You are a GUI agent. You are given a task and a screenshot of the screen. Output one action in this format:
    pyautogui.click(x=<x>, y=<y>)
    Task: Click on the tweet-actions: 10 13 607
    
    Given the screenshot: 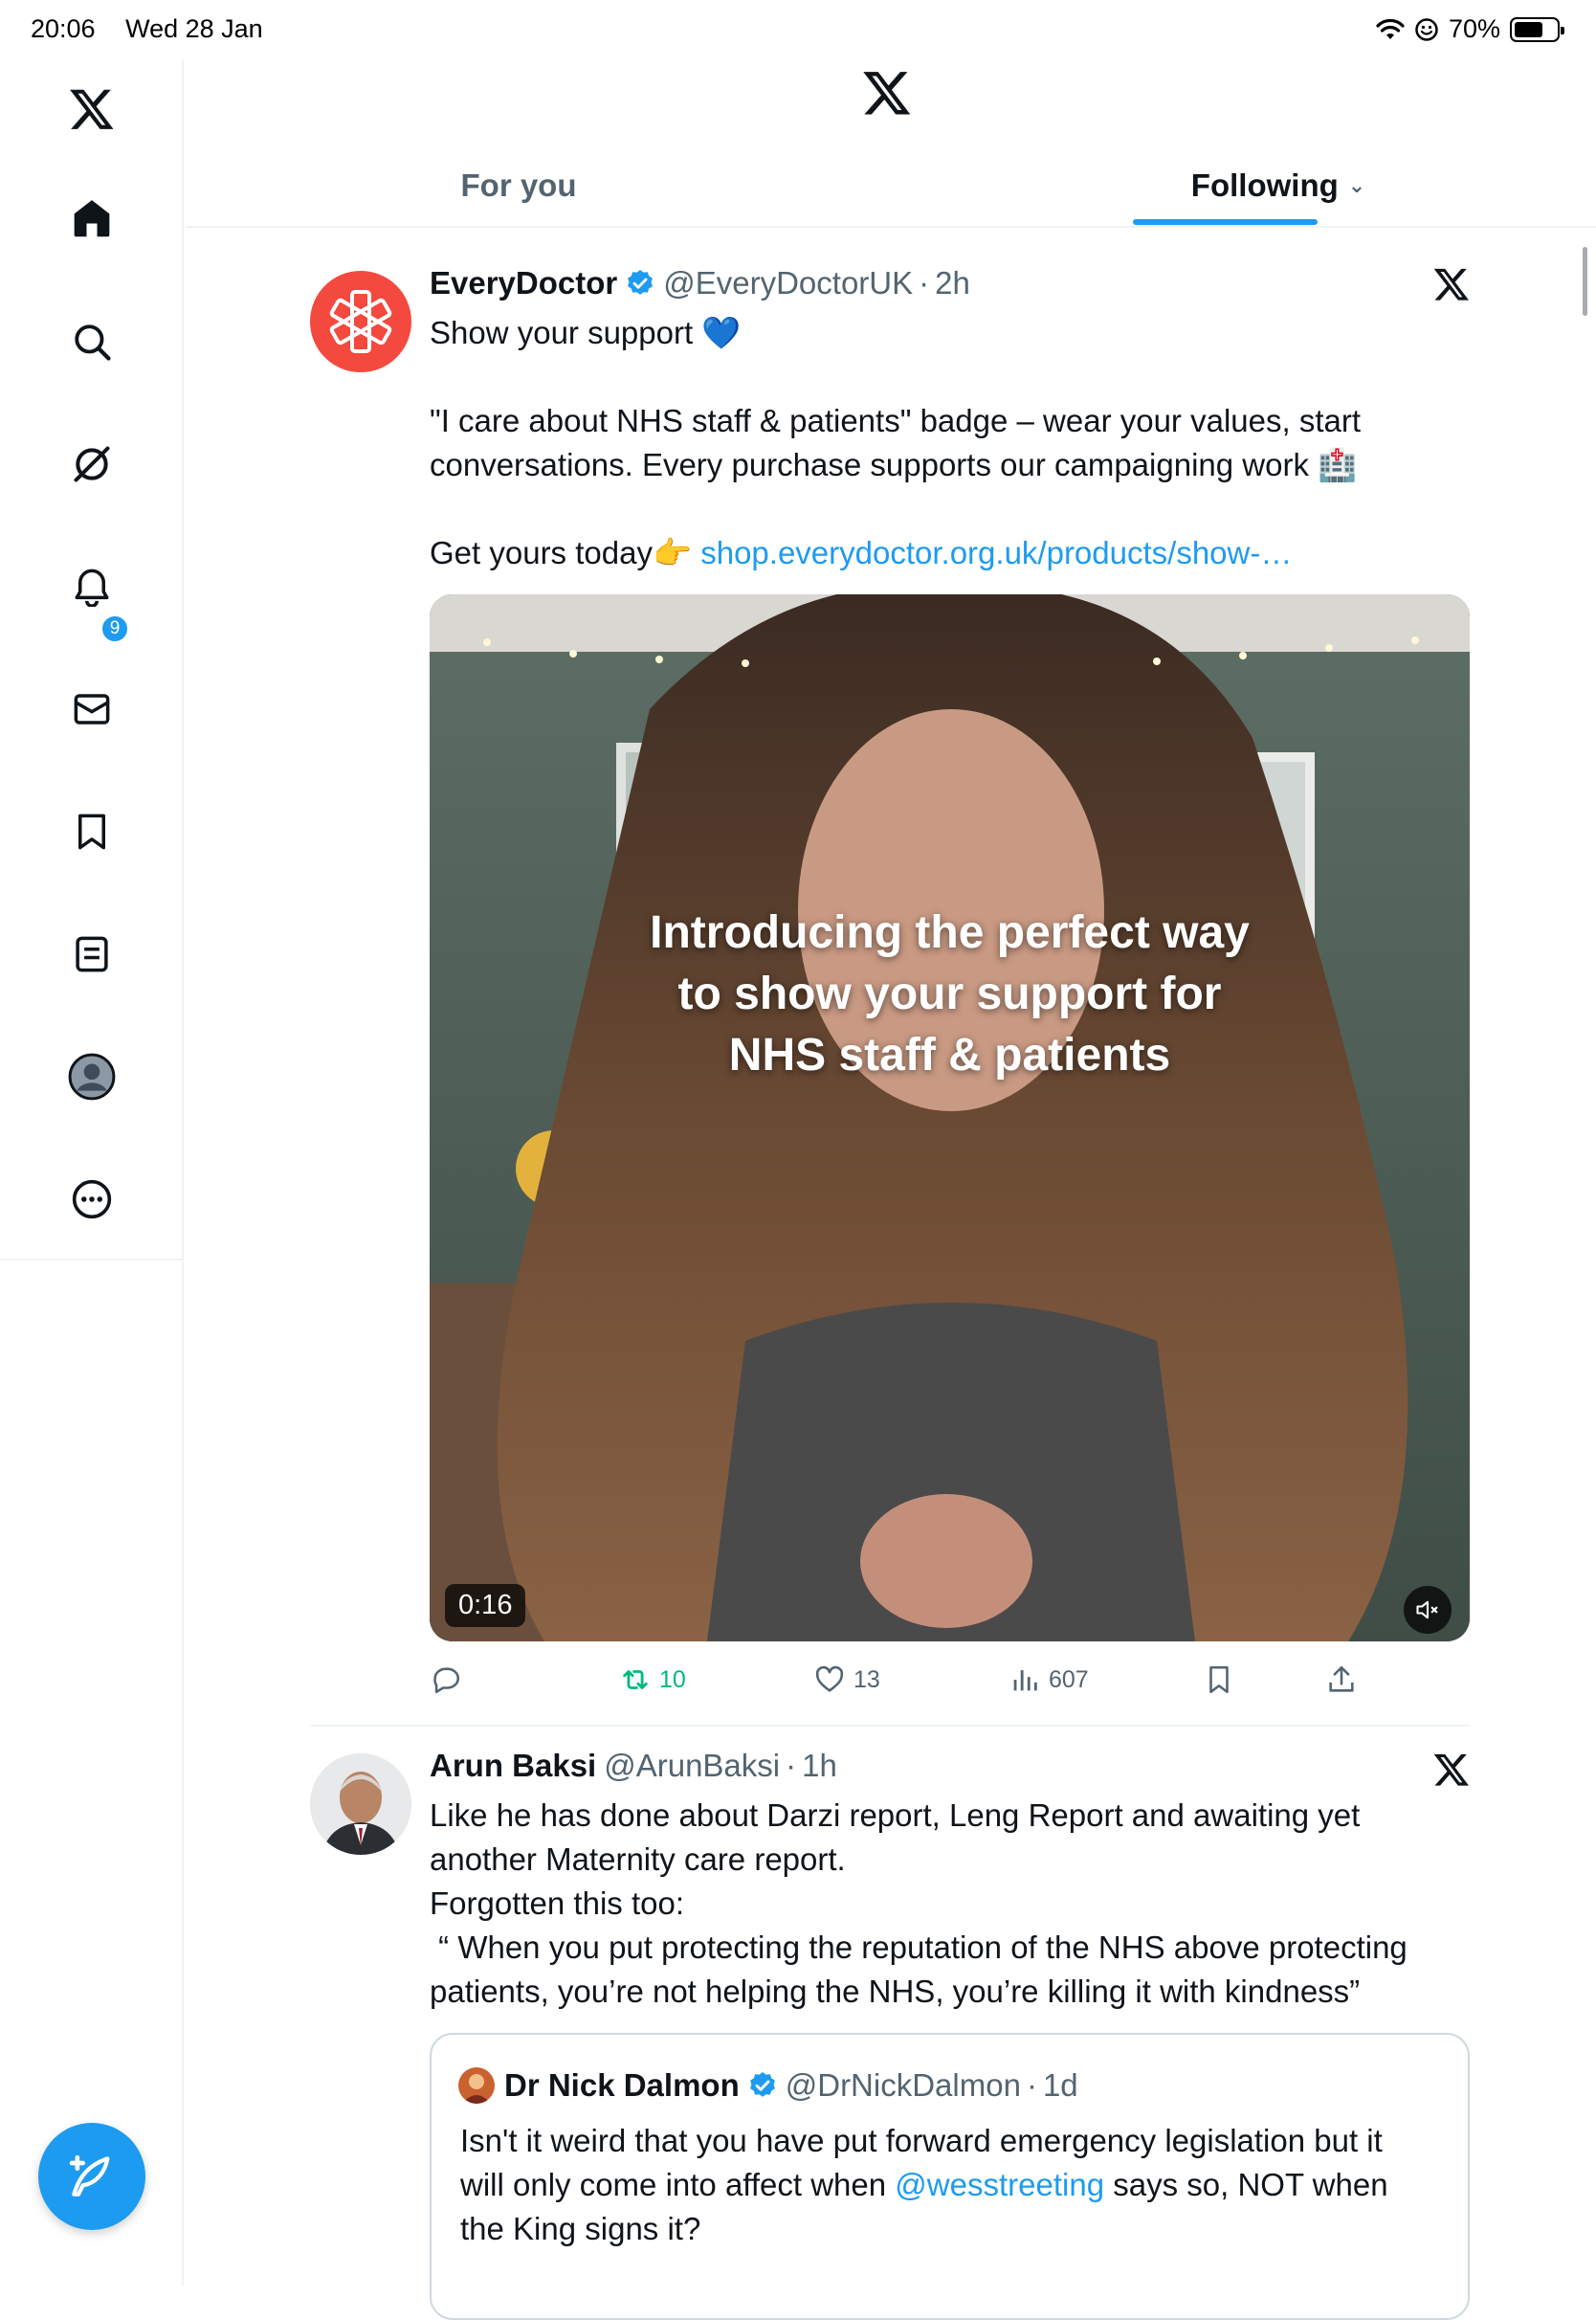 What is the action you would take?
    pyautogui.click(x=950, y=1680)
    